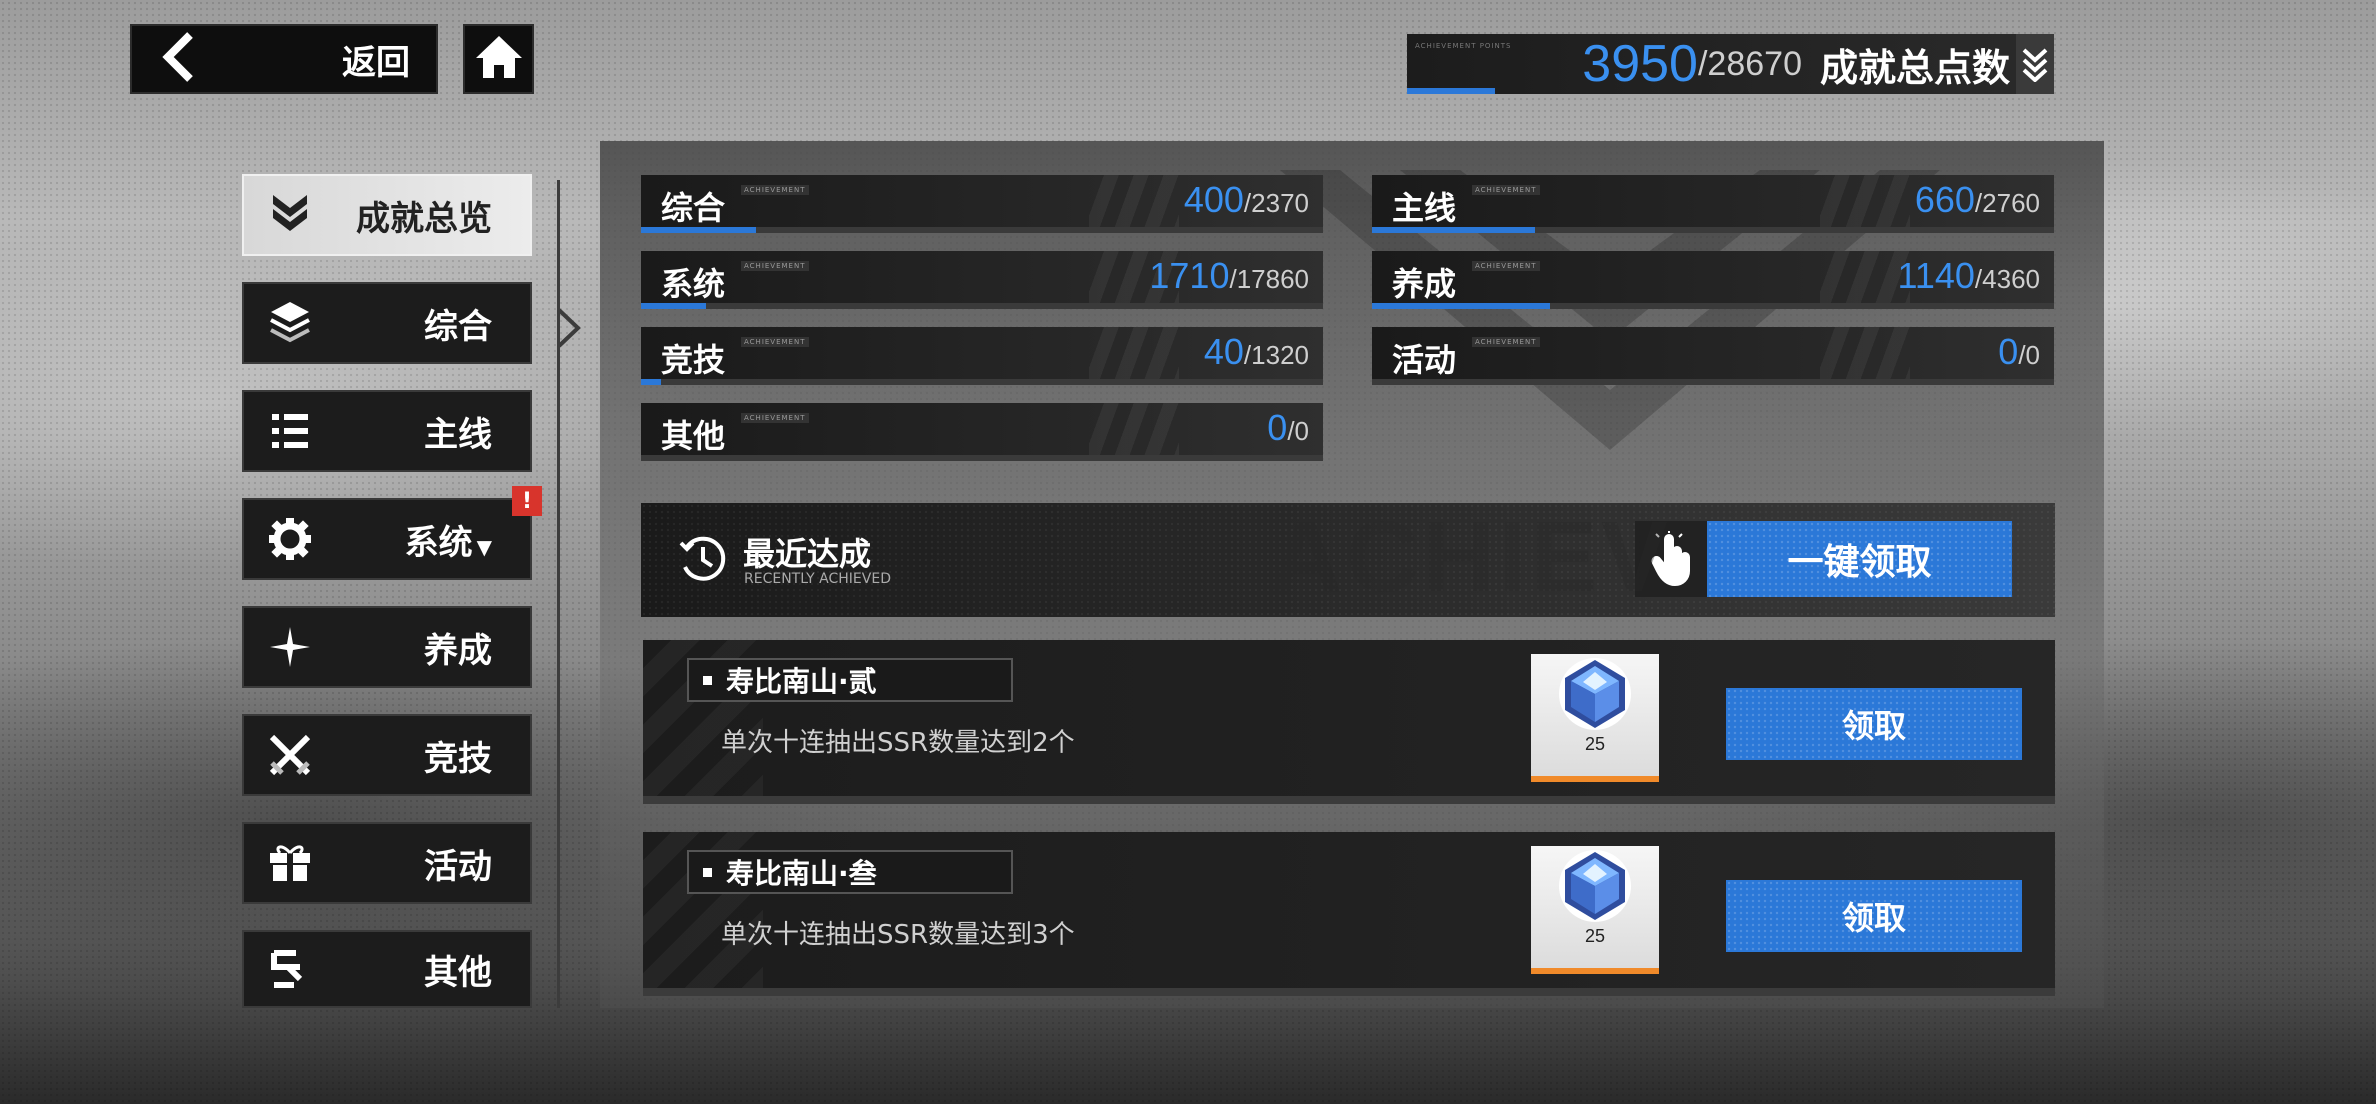  What do you see at coordinates (290, 539) in the screenshot?
I see `gear-icon` at bounding box center [290, 539].